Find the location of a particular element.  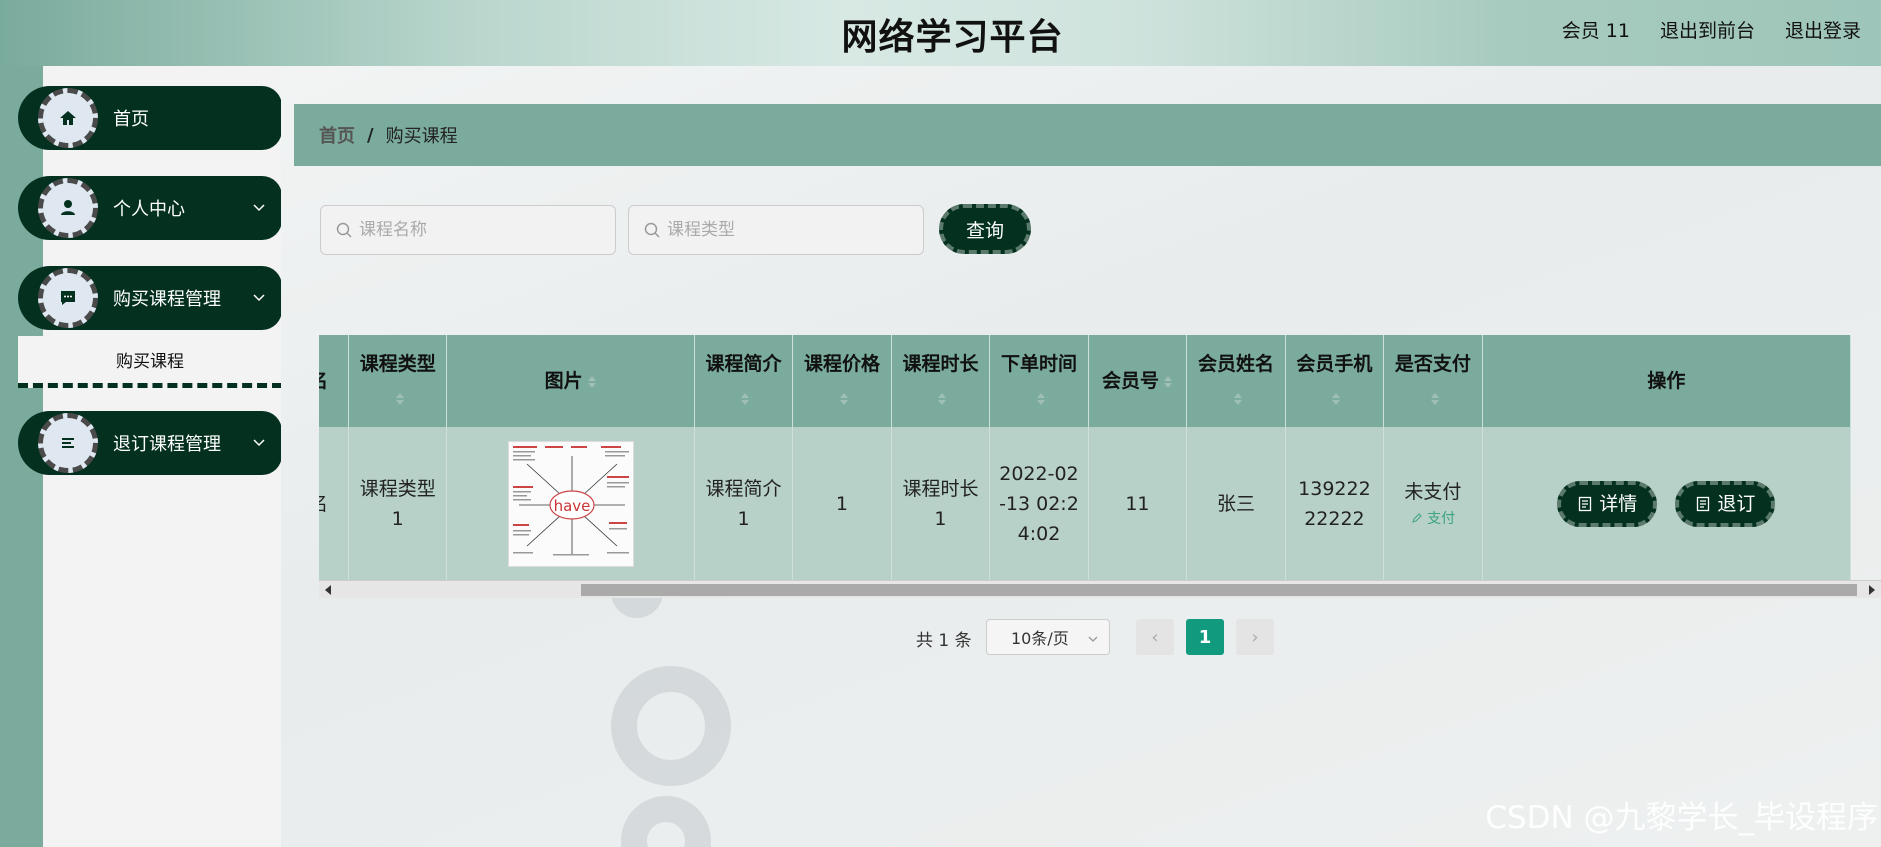

sidebar-item-personal-center: 个人中心 is located at coordinates (150, 208).